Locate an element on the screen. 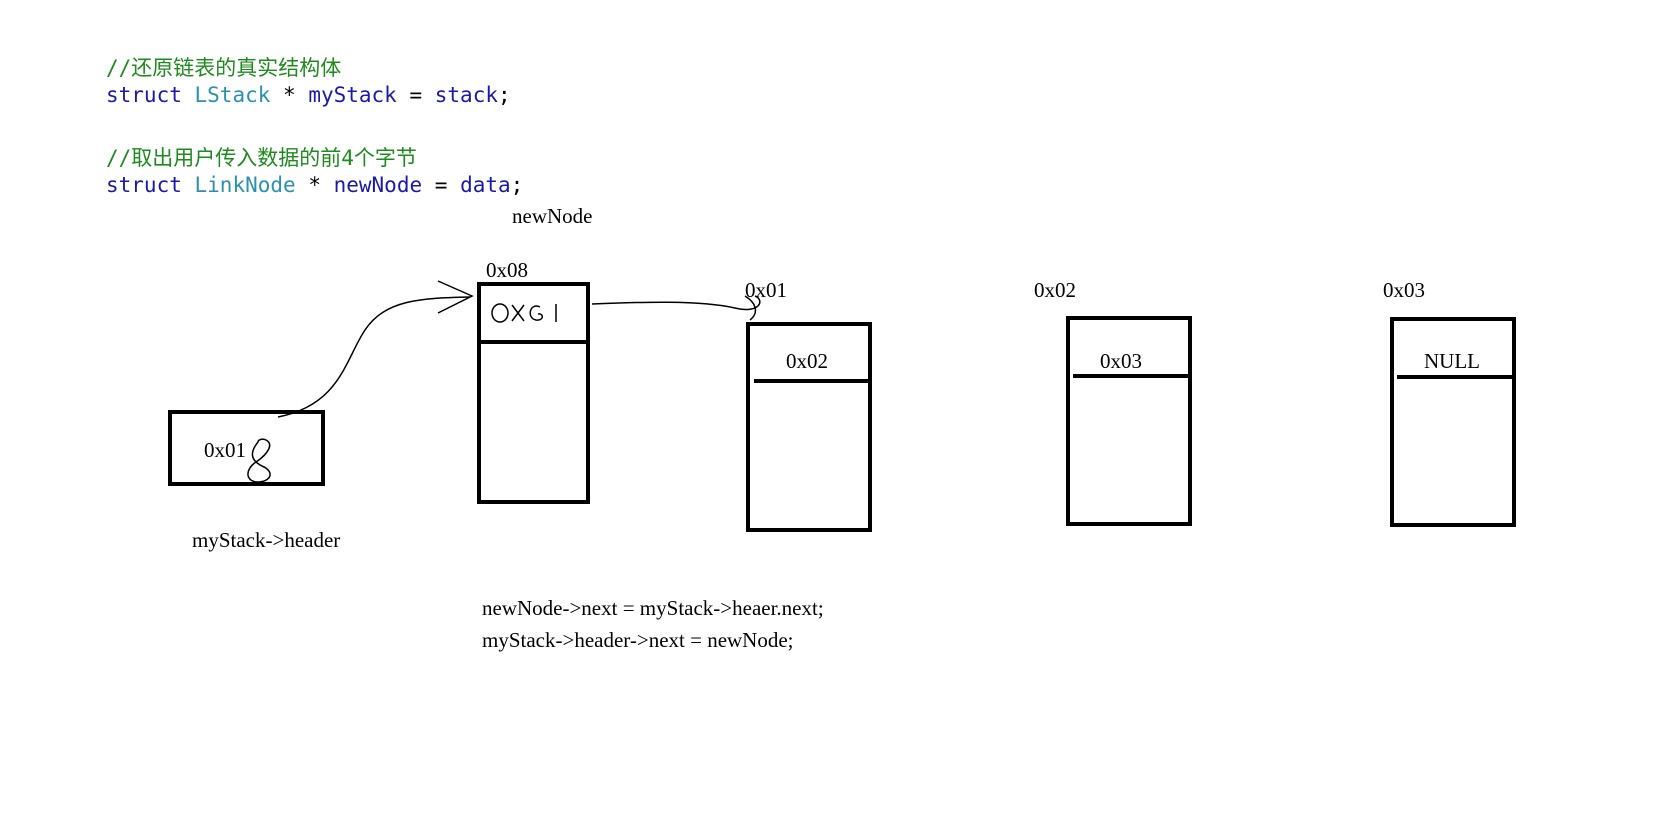 The width and height of the screenshot is (1674, 830). hand-drawn-annotations is located at coordinates (504, 381).